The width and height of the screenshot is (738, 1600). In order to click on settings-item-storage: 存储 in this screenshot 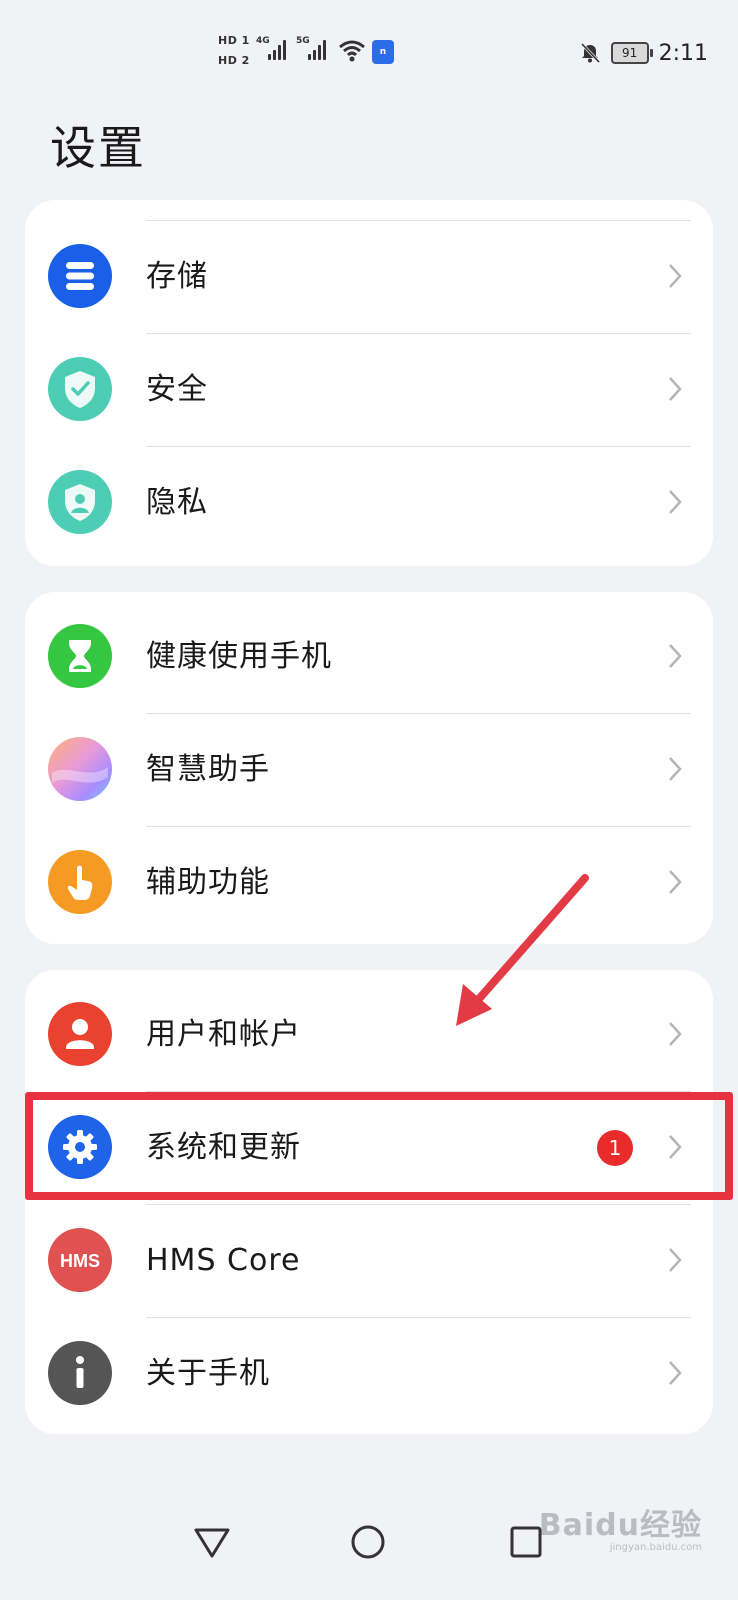, I will do `click(369, 276)`.